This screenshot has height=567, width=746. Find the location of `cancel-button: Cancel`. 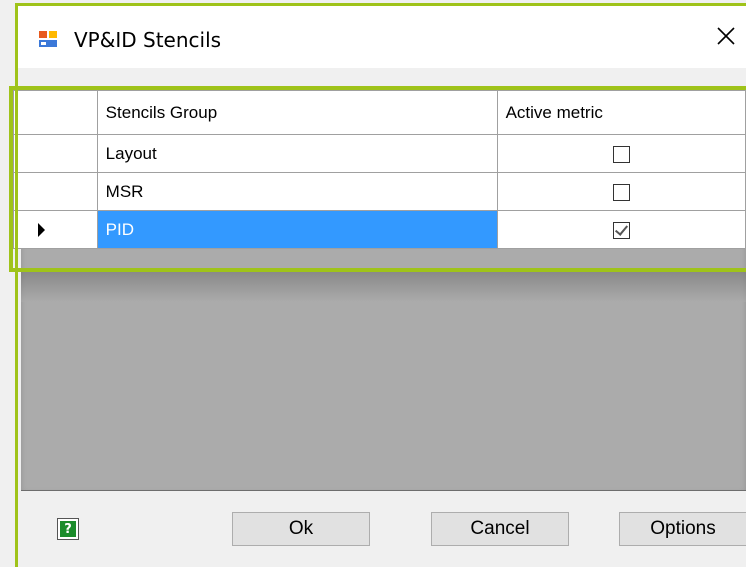

cancel-button: Cancel is located at coordinates (500, 529).